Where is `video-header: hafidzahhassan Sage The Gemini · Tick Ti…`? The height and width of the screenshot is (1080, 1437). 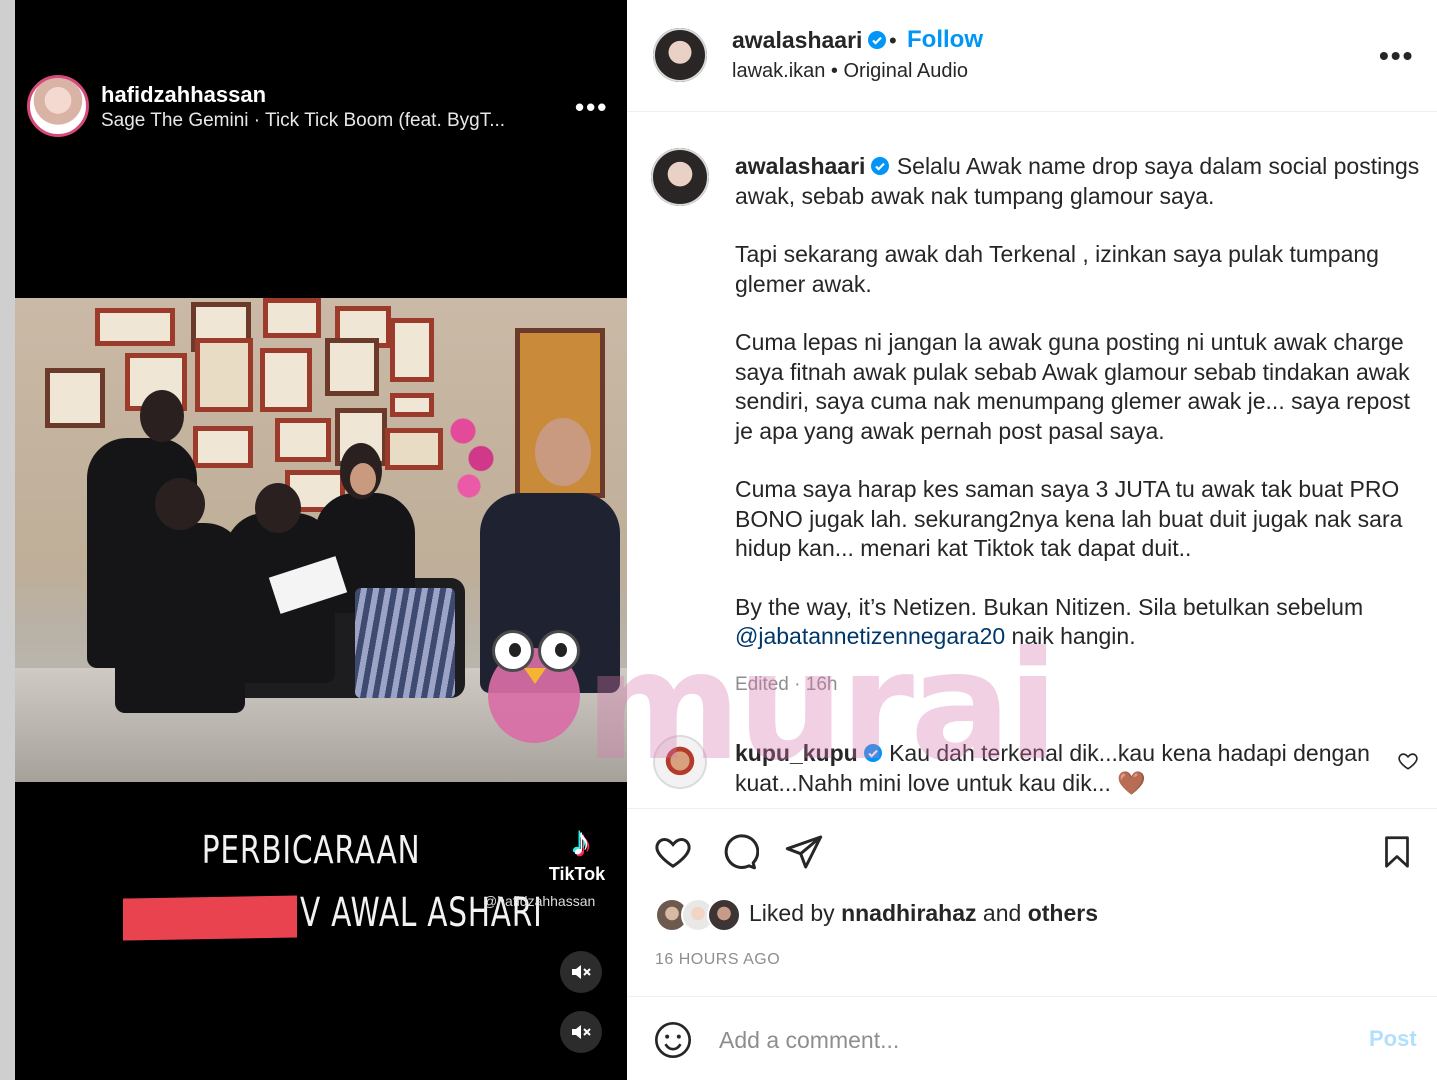
video-header: hafidzahhassan Sage The Gemini · Tick Ti… is located at coordinates (321, 80).